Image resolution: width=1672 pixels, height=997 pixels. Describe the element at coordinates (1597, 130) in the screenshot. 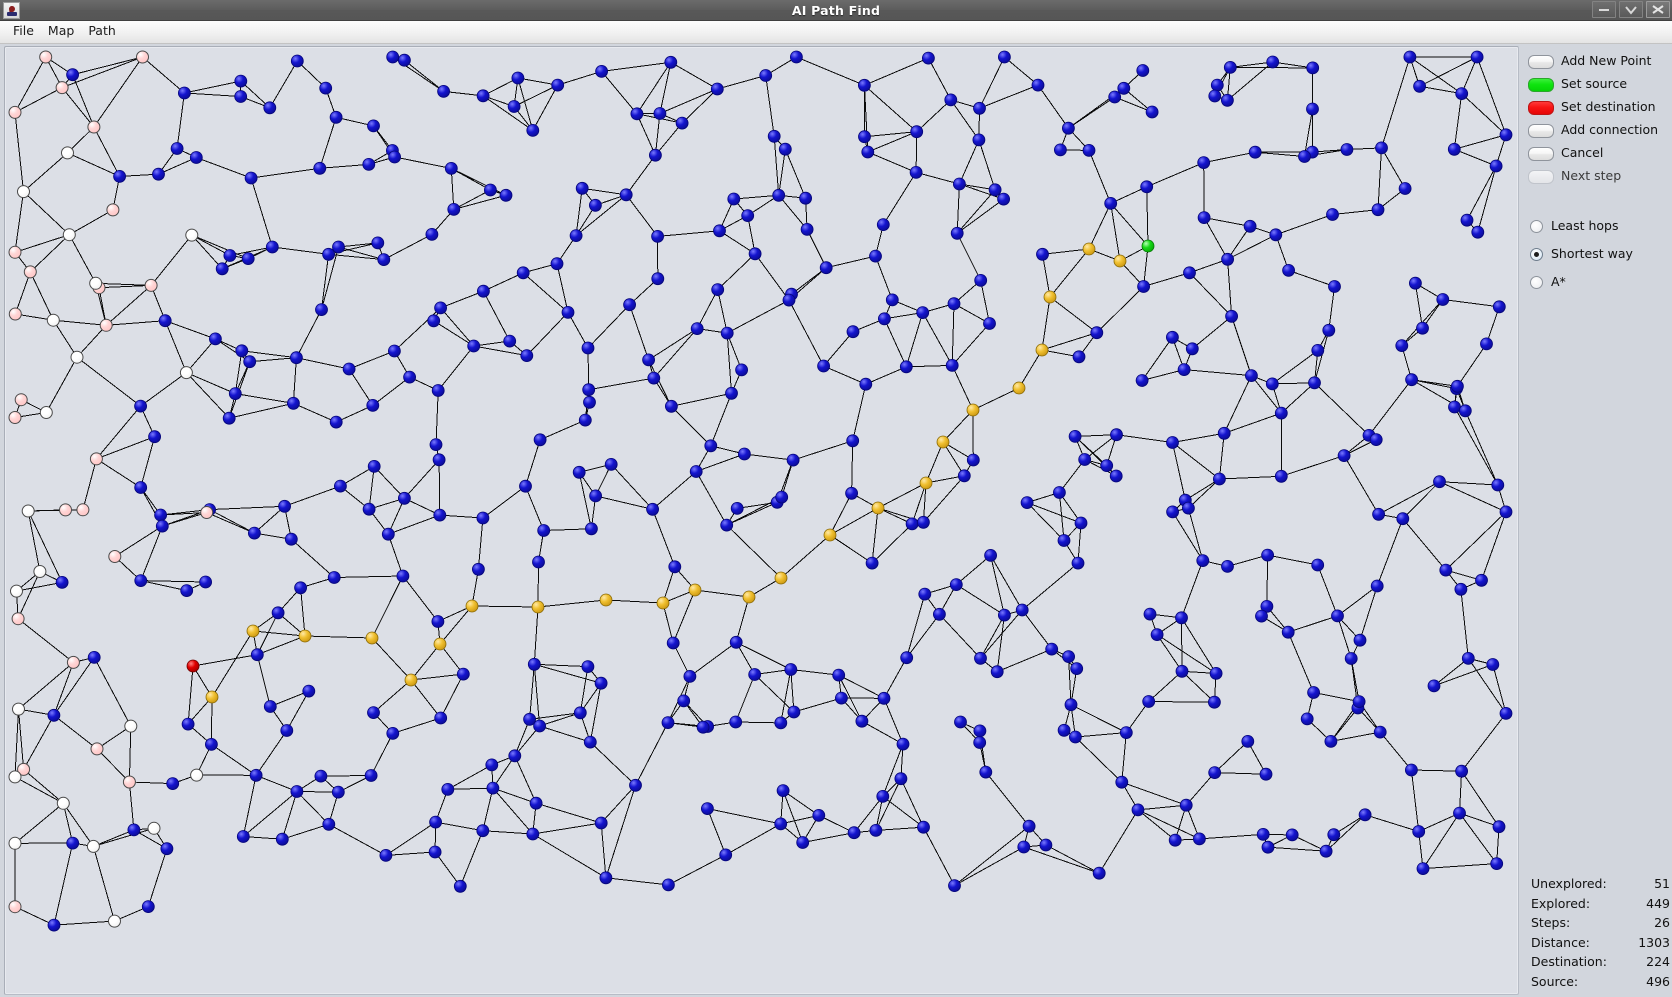

I see `tool-add-connection: Add connection` at that location.